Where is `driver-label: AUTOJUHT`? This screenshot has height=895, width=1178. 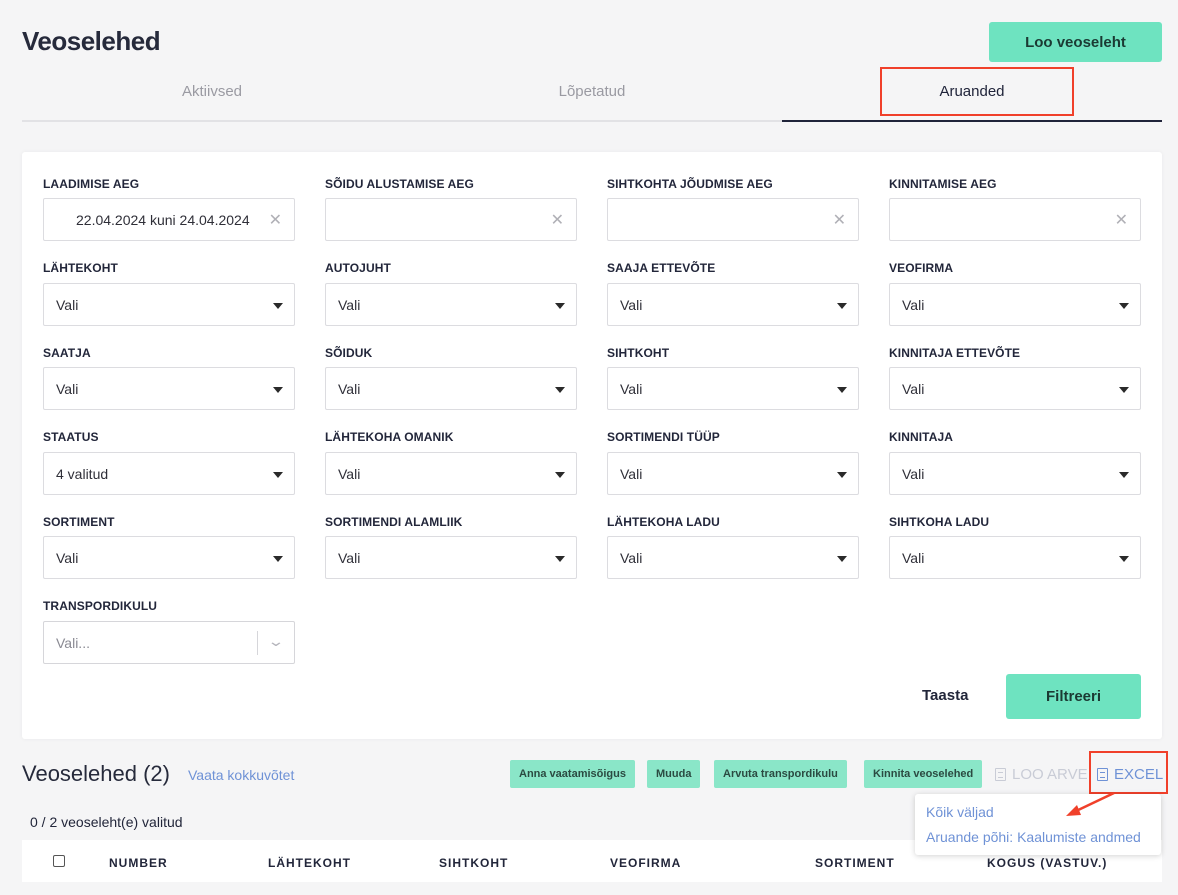 driver-label: AUTOJUHT is located at coordinates (358, 268).